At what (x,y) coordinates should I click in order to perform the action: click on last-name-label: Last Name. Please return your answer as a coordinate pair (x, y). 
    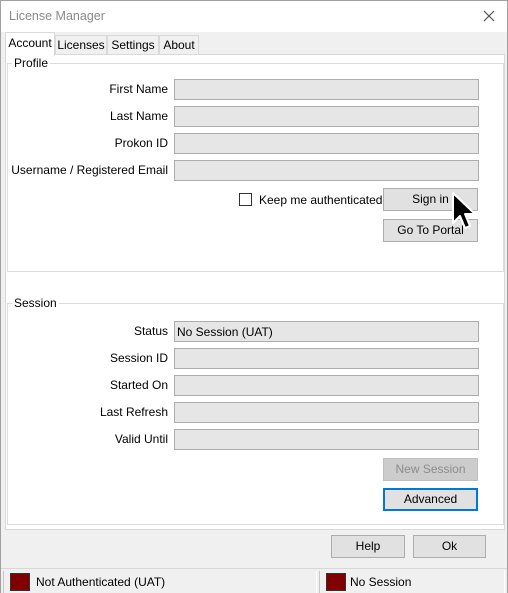
    Looking at the image, I should click on (138, 116).